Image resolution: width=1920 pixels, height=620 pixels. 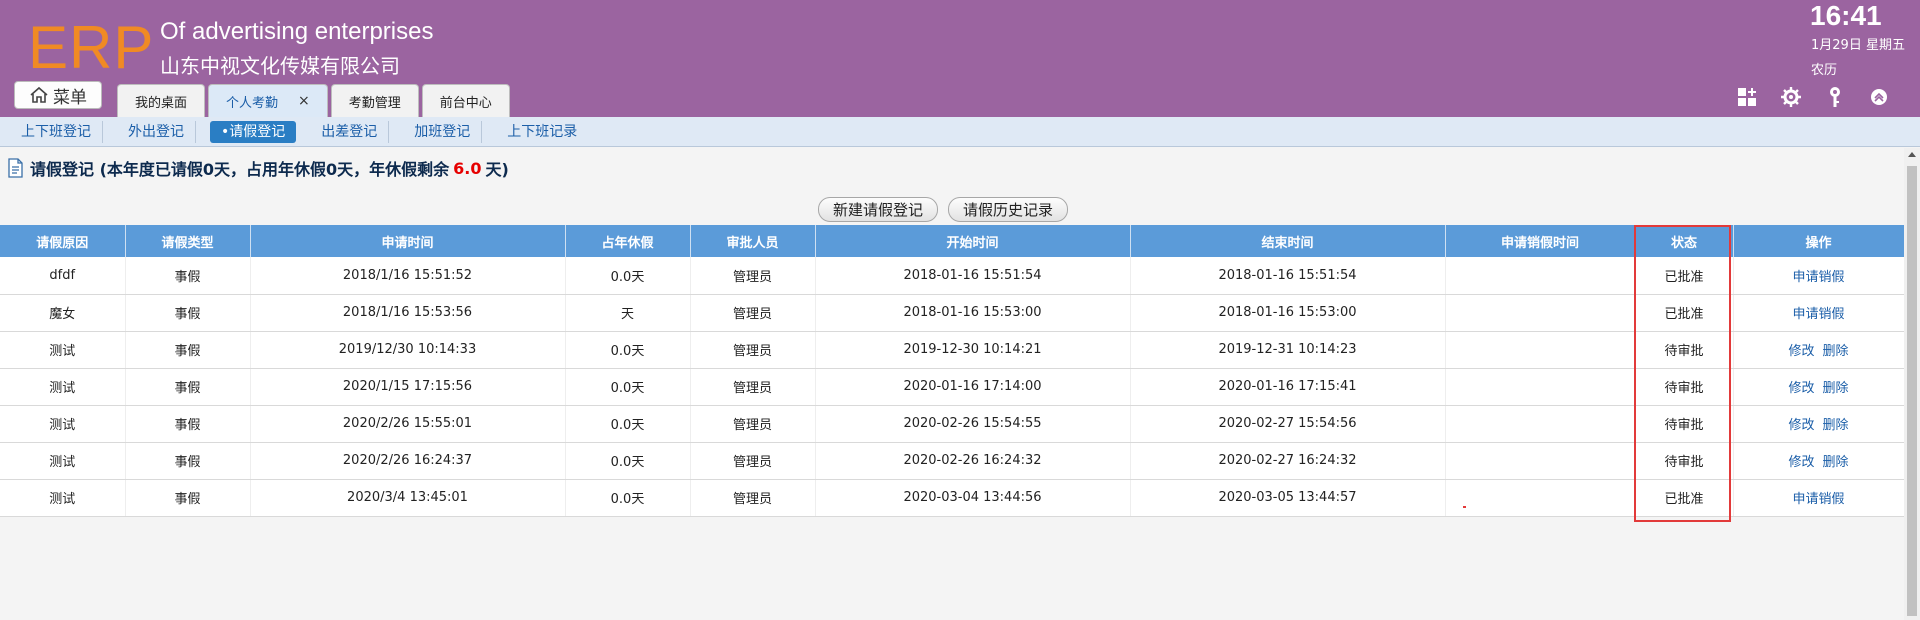 What do you see at coordinates (156, 131) in the screenshot?
I see `subnav-outing: 外出登记` at bounding box center [156, 131].